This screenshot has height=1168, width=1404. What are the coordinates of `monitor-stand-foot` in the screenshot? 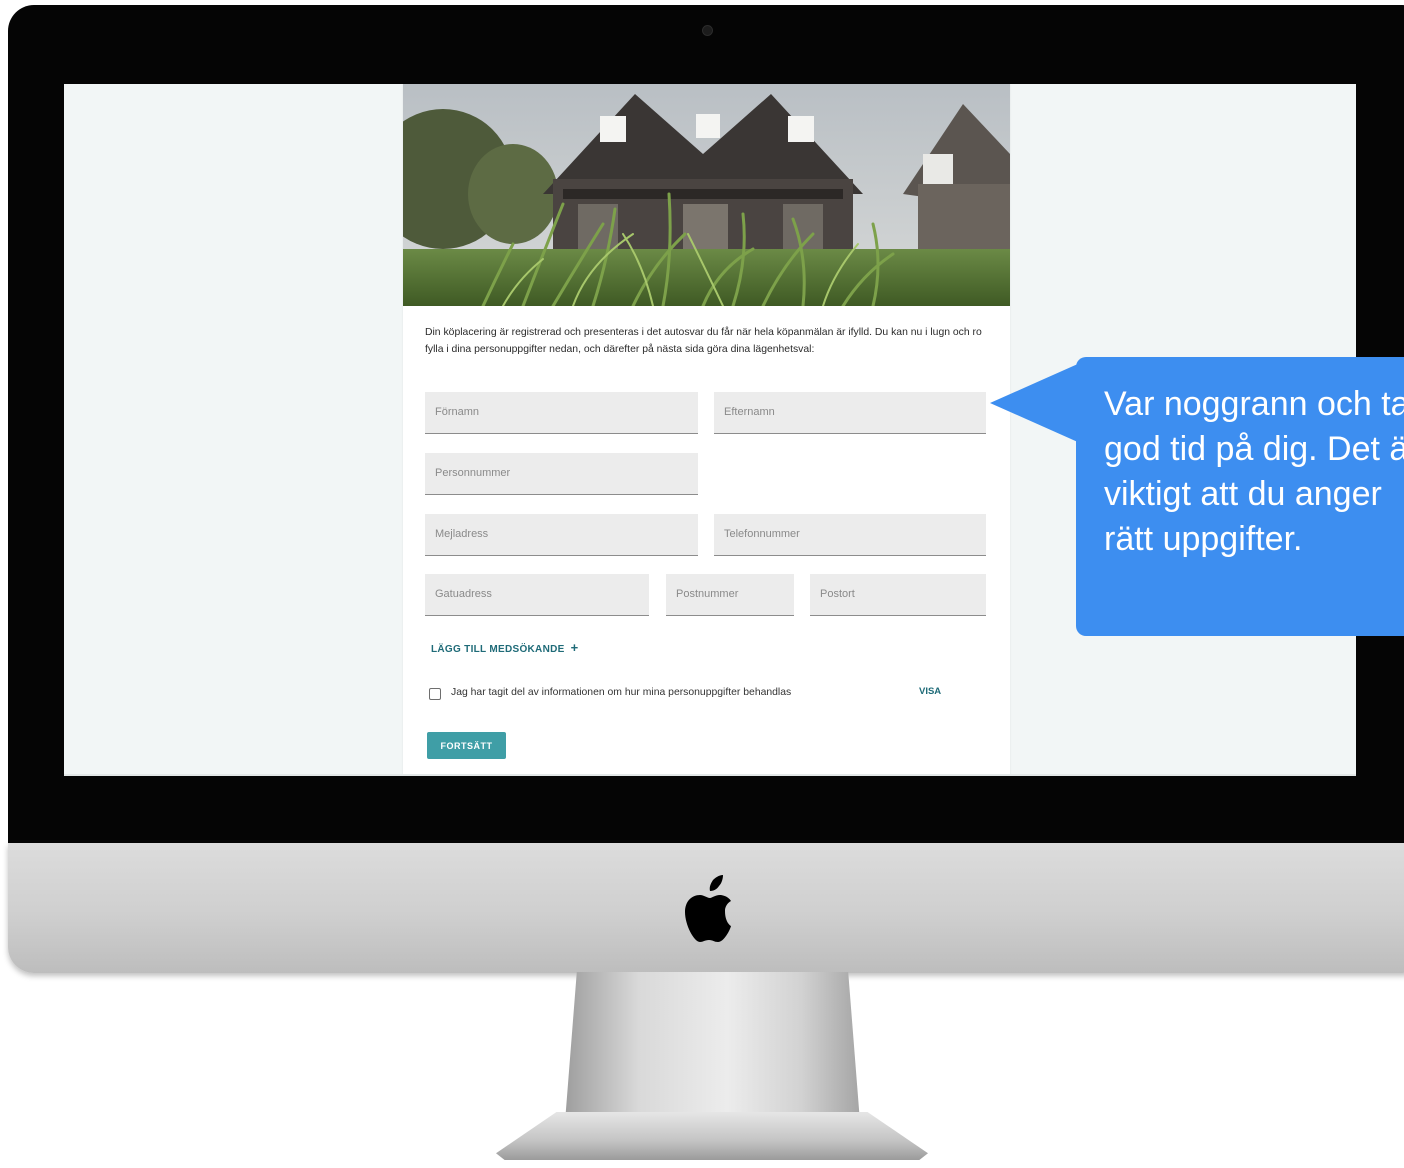 It's located at (712, 1136).